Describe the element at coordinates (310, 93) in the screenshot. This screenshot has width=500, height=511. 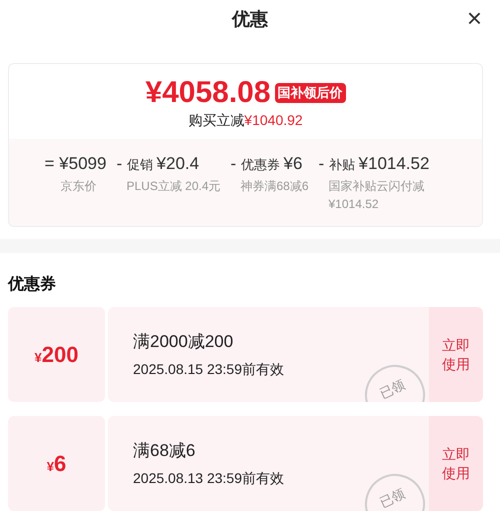
I see `subsidy-badge: 国补领后价` at that location.